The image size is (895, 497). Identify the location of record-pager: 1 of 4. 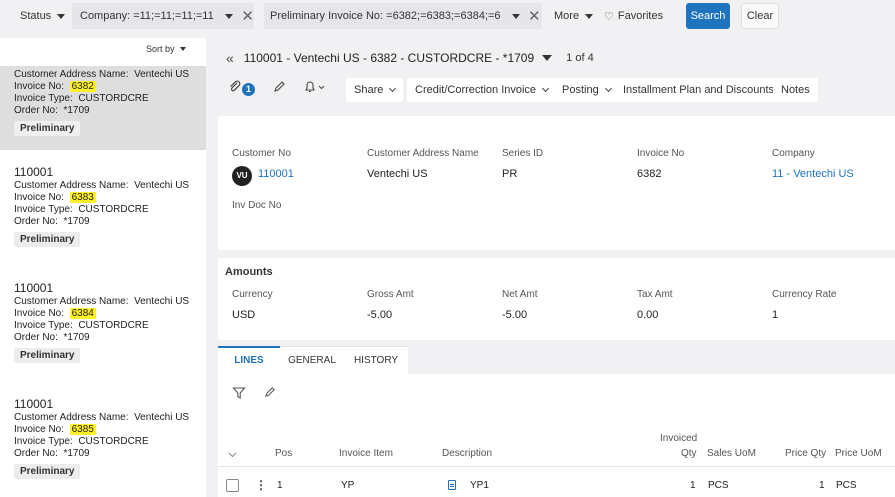
(580, 58).